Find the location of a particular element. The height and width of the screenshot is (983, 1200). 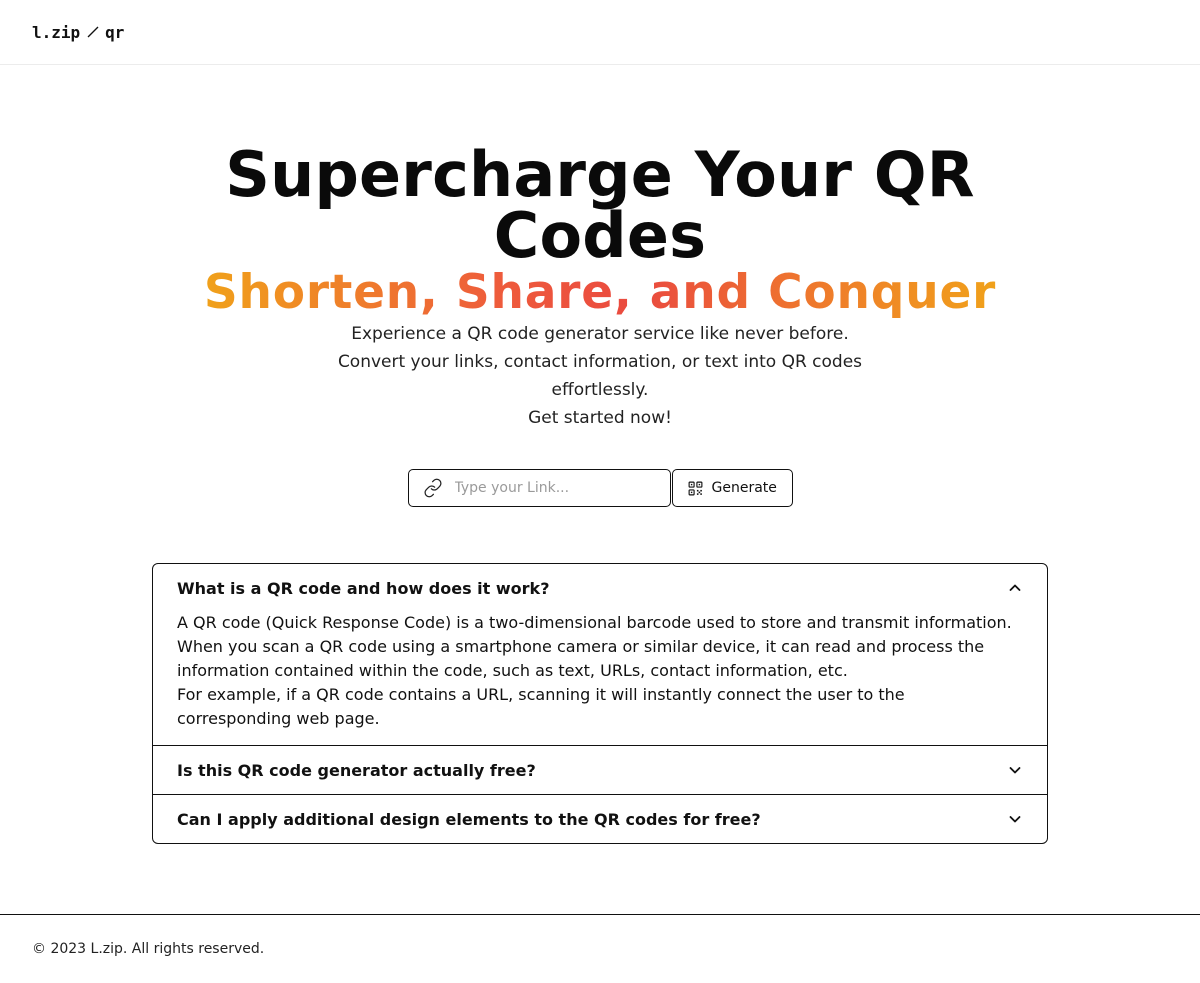

page-title: Supercharge Your QR Codes is located at coordinates (600, 205).